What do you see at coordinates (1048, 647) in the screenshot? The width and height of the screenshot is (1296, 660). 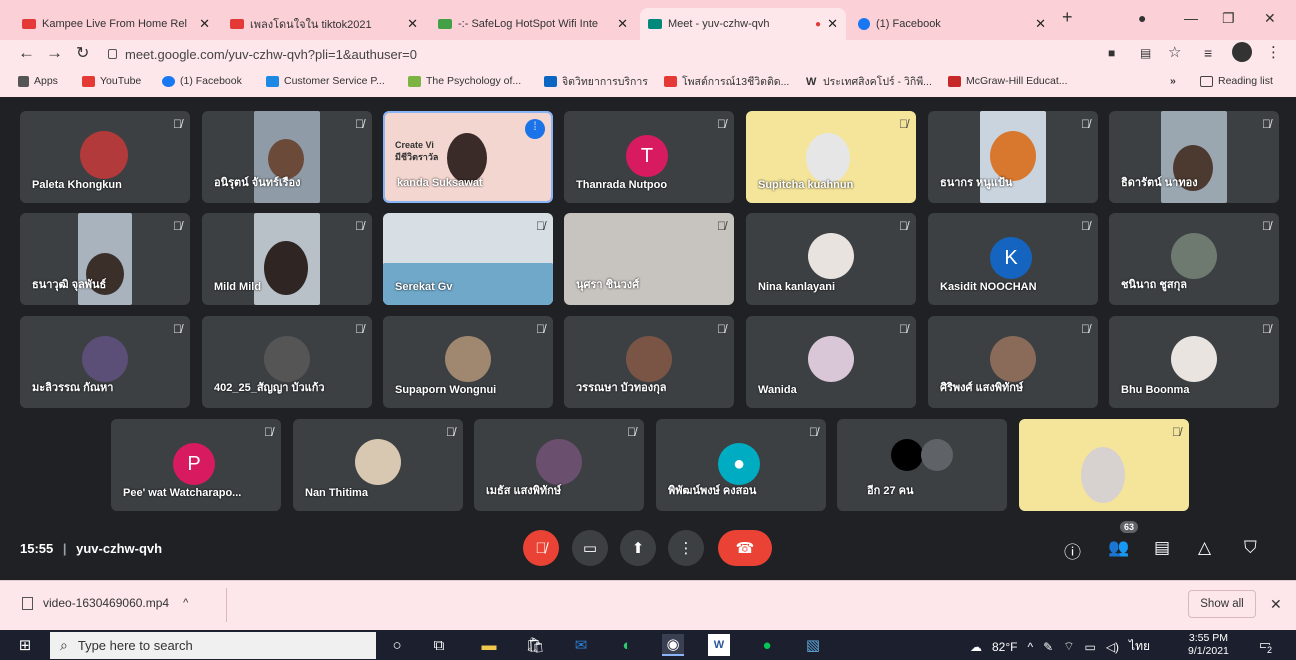 I see `pen-icon: ✎` at bounding box center [1048, 647].